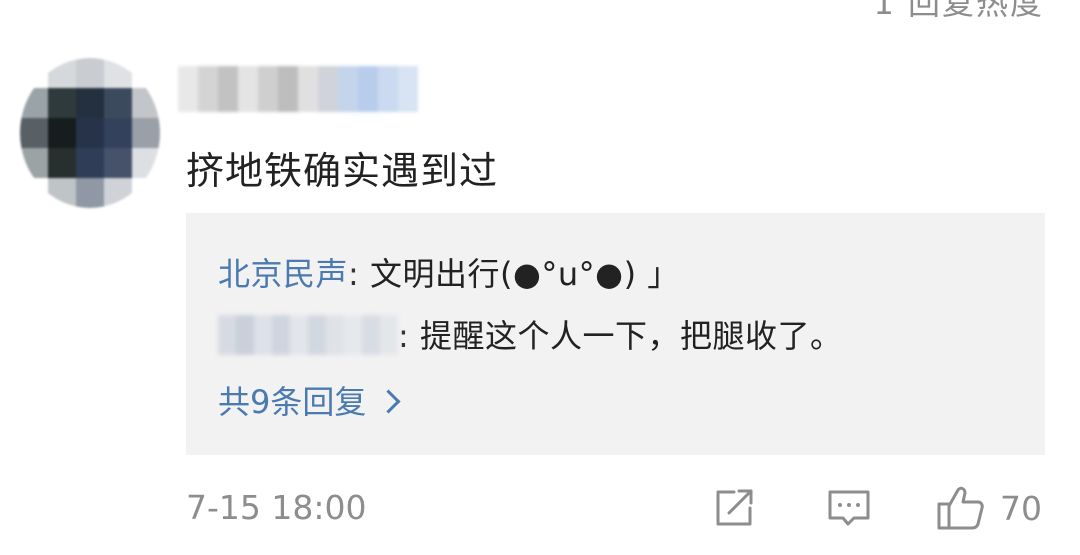 The height and width of the screenshot is (555, 1080). I want to click on reply-text: 文明出行(●°u°●) 」, so click(519, 274).